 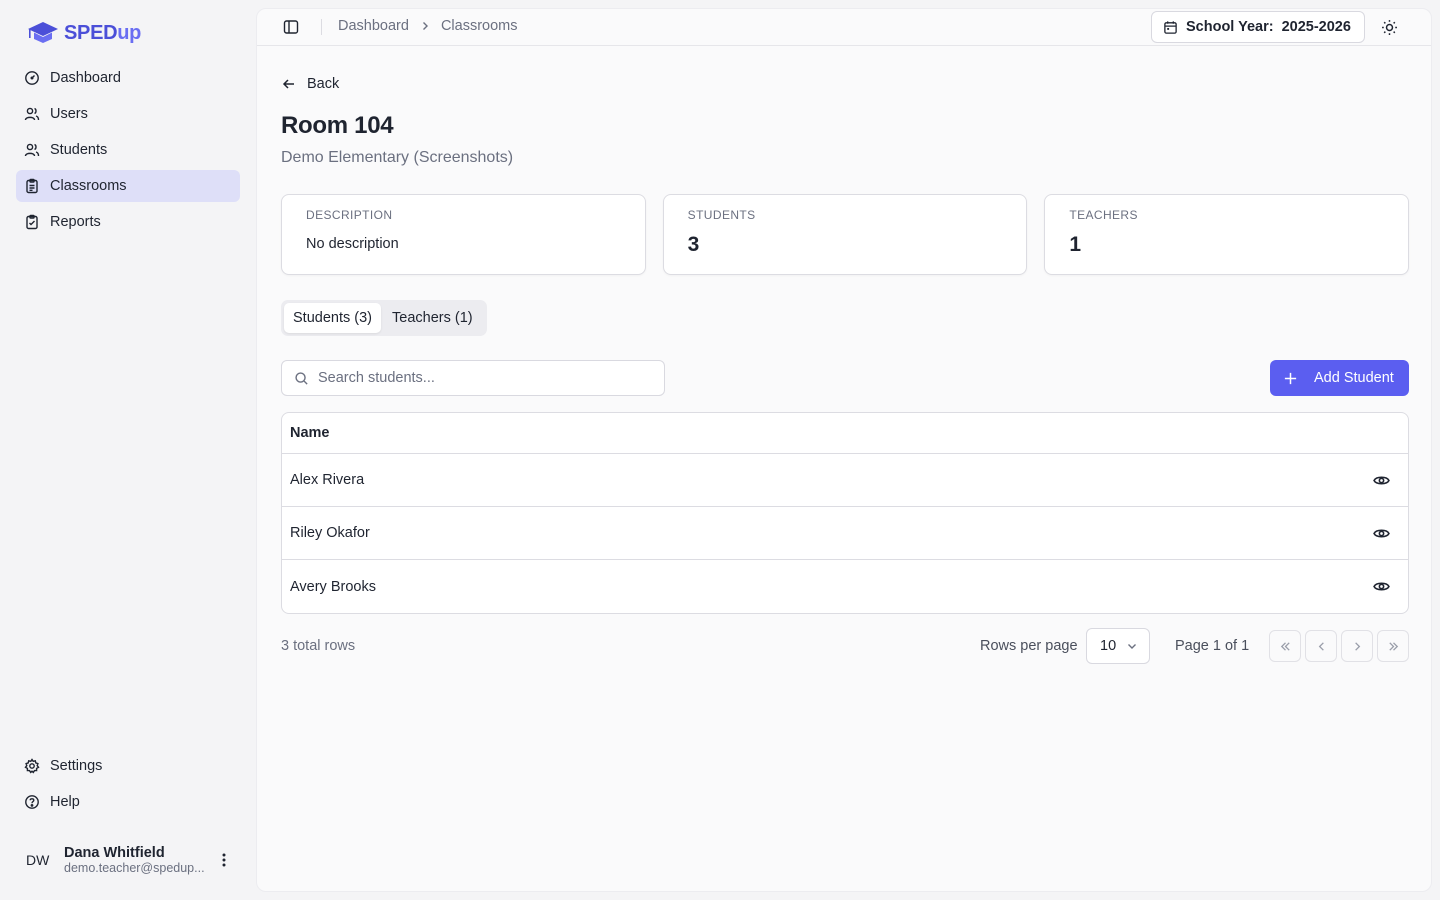 What do you see at coordinates (128, 222) in the screenshot?
I see `sidebar-item-reports: Reports` at bounding box center [128, 222].